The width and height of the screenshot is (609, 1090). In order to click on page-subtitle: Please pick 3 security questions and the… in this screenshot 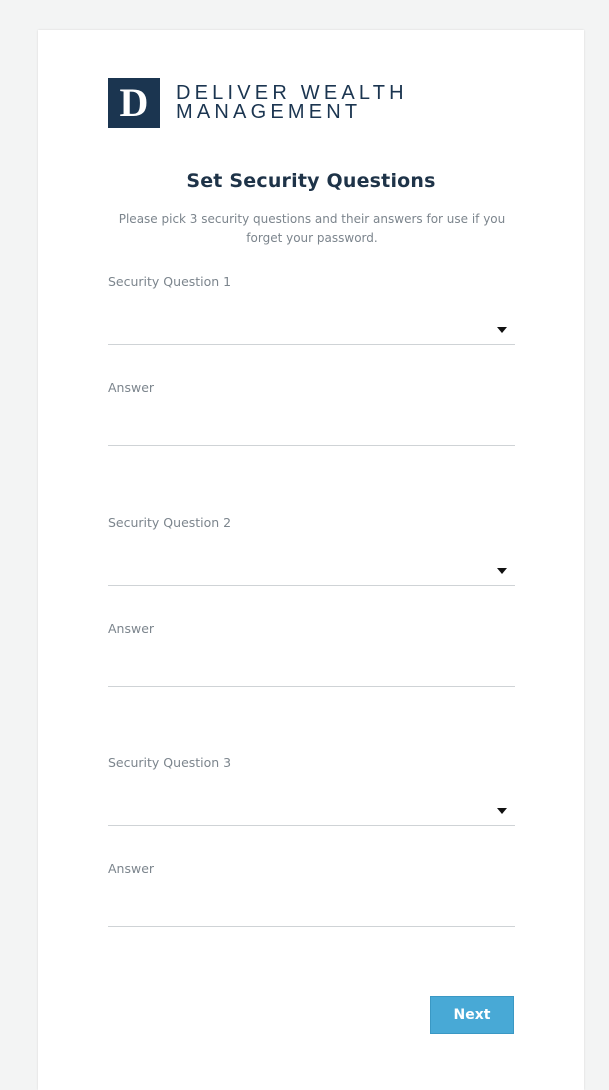, I will do `click(312, 228)`.